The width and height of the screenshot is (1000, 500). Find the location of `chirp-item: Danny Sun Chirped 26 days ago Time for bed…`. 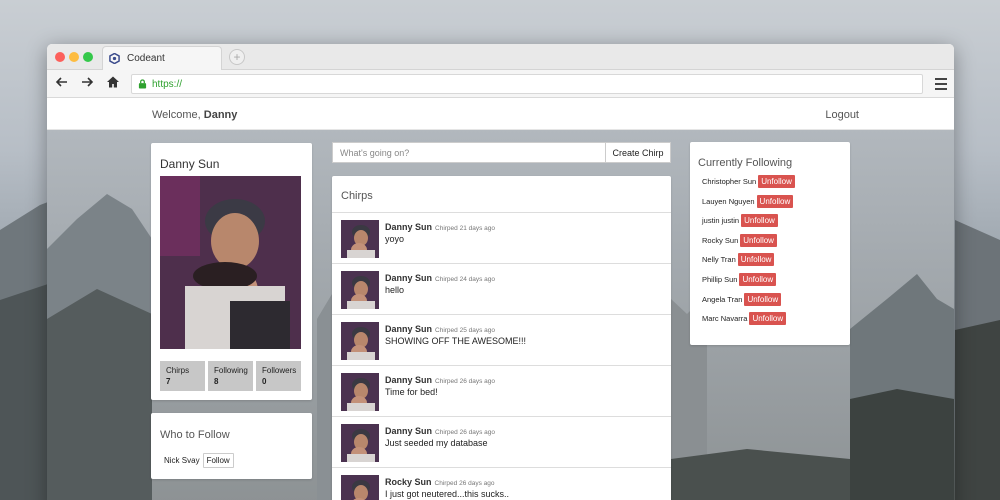

chirp-item: Danny Sun Chirped 26 days ago Time for bed… is located at coordinates (501, 391).